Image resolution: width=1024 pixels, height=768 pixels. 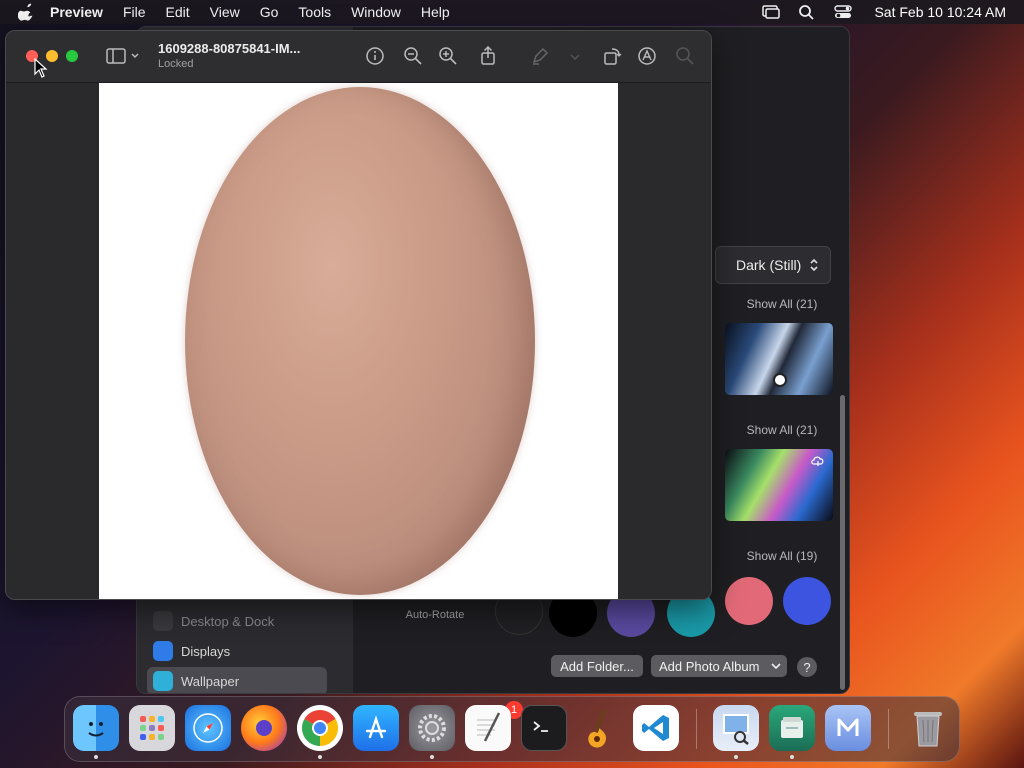 What do you see at coordinates (814, 265) in the screenshot?
I see `up-down-chevron-icon` at bounding box center [814, 265].